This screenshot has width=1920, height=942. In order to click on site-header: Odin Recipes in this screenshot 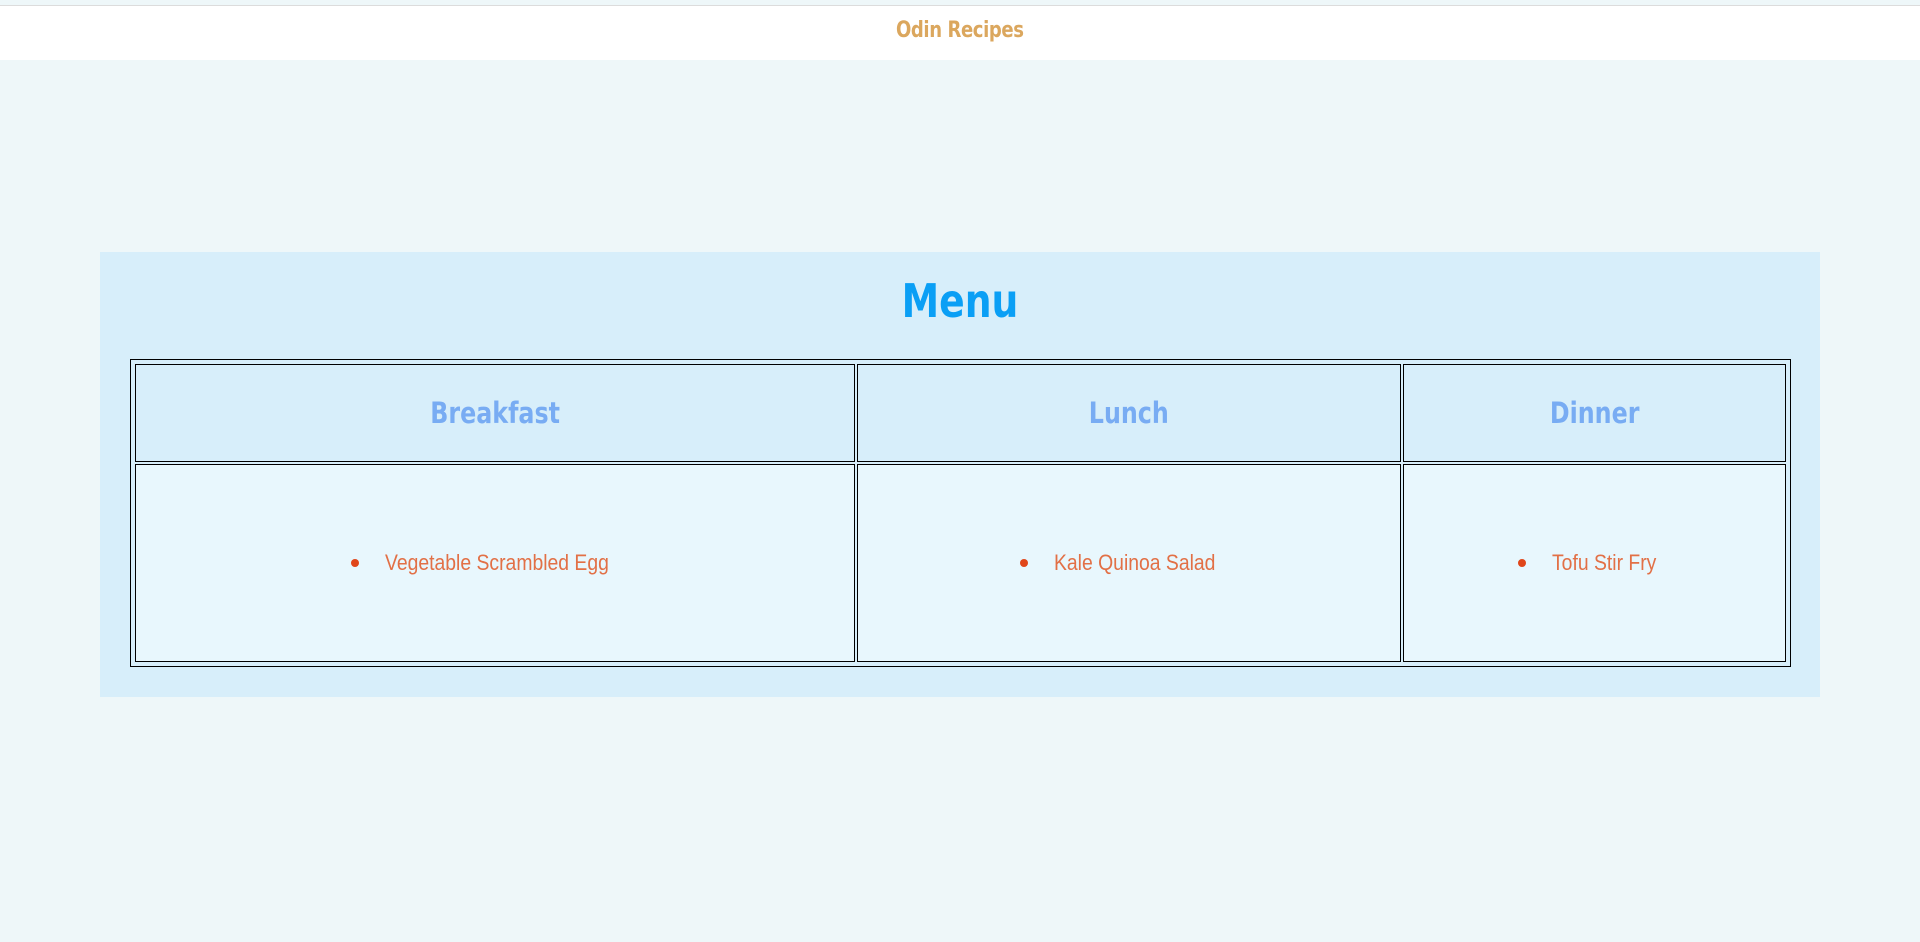, I will do `click(960, 33)`.